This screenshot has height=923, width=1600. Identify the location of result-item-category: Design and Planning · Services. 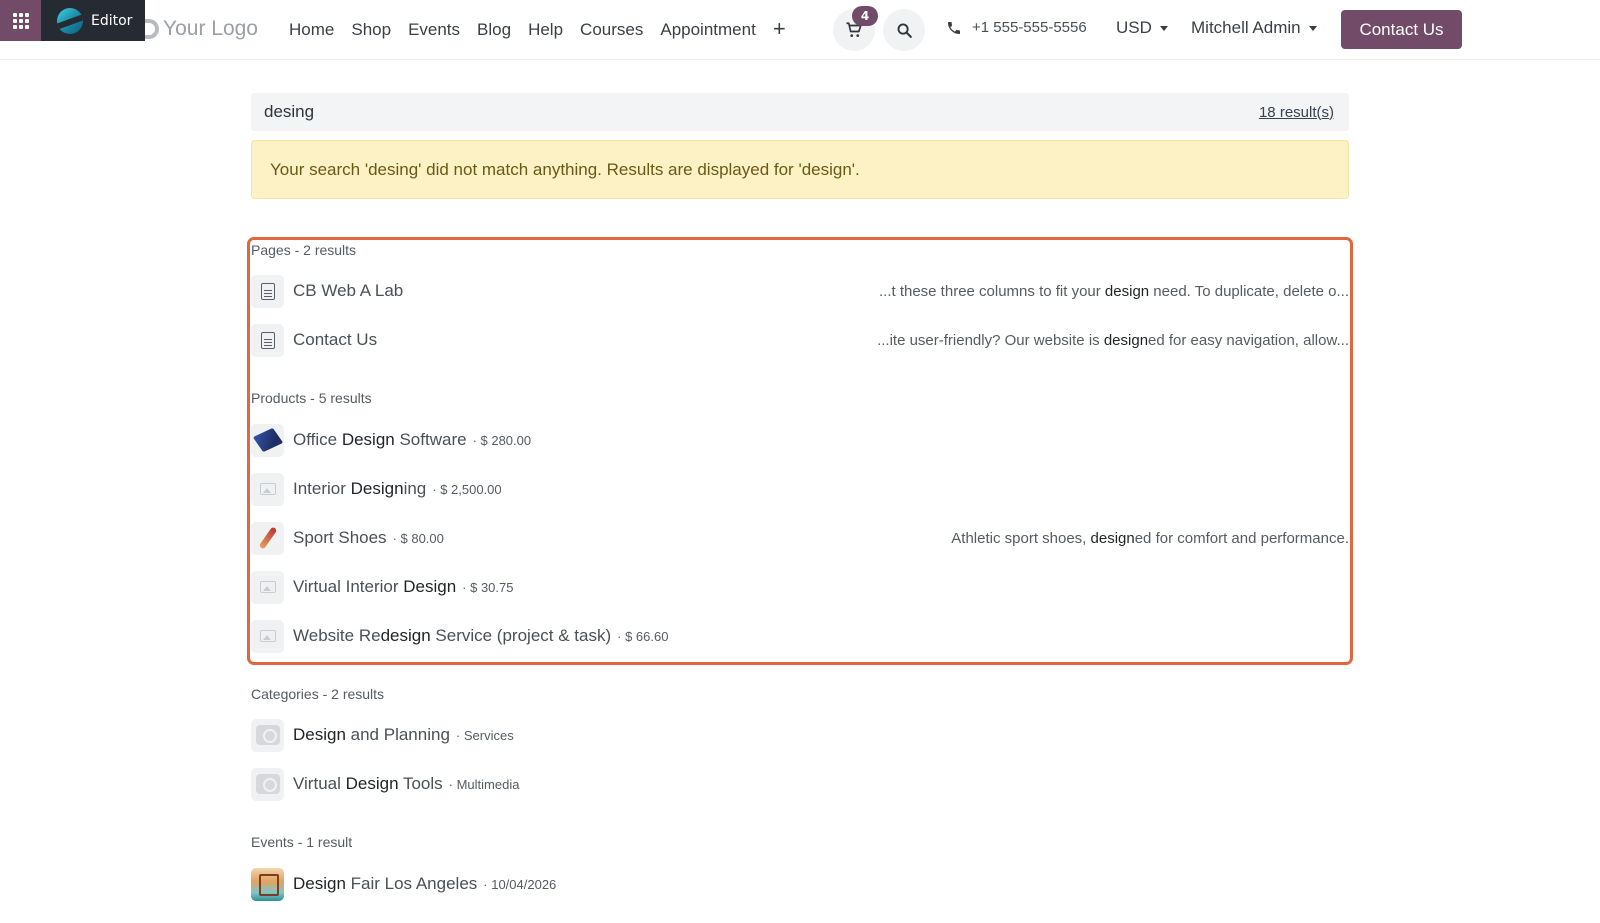
(800, 735).